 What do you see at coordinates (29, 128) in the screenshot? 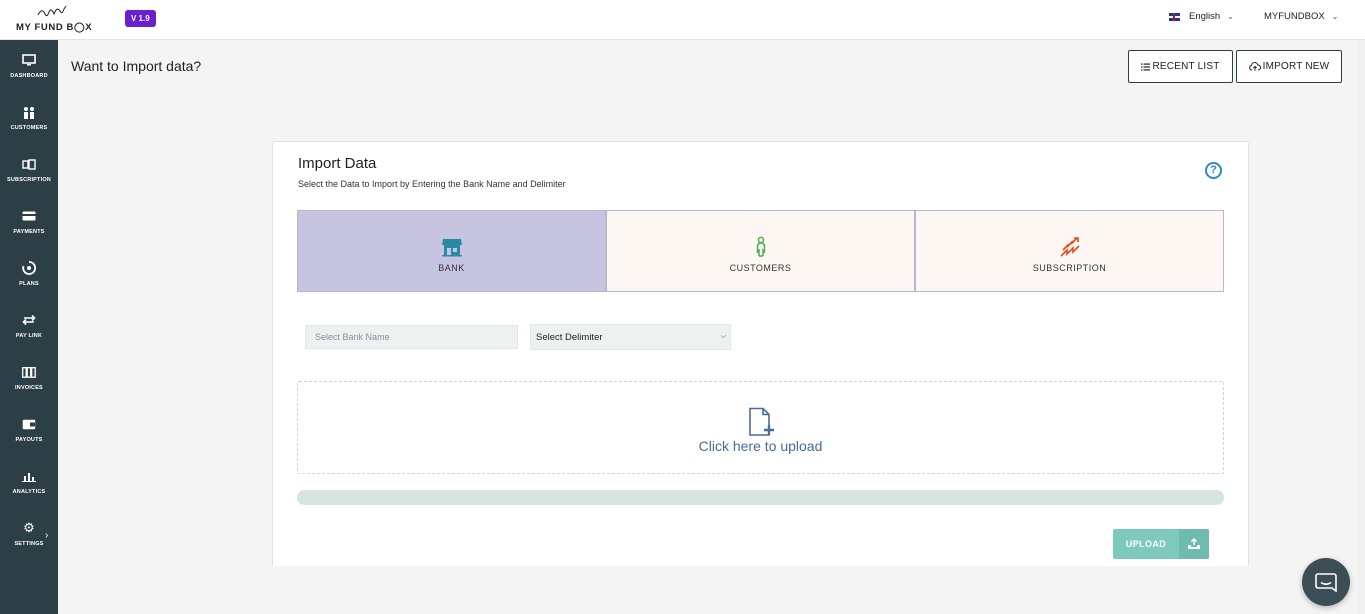
I see `sidebar-item-label: CUSTOMERS` at bounding box center [29, 128].